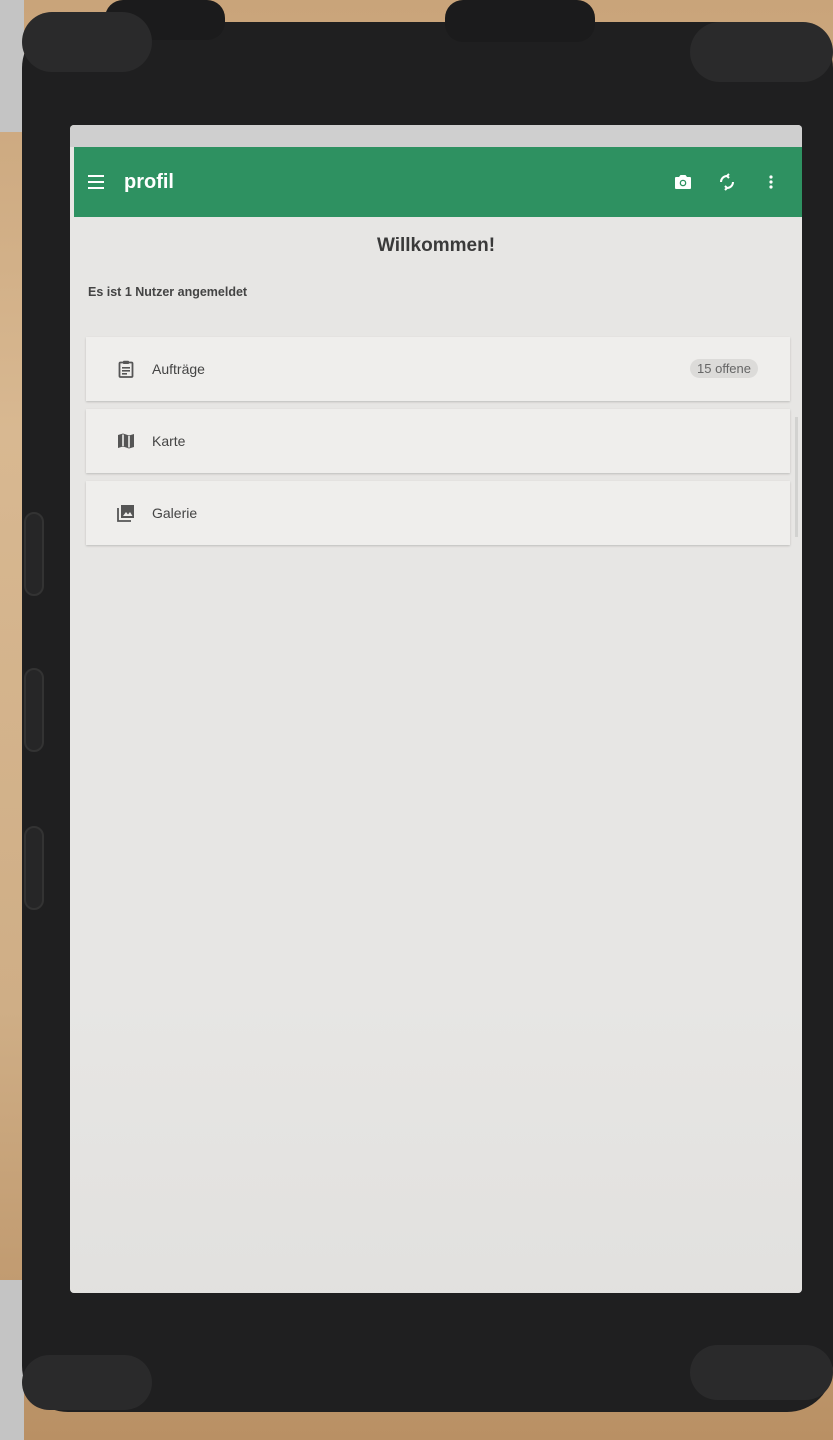 The width and height of the screenshot is (833, 1440). Describe the element at coordinates (436, 245) in the screenshot. I see `welcome-heading: Willkommen!` at that location.